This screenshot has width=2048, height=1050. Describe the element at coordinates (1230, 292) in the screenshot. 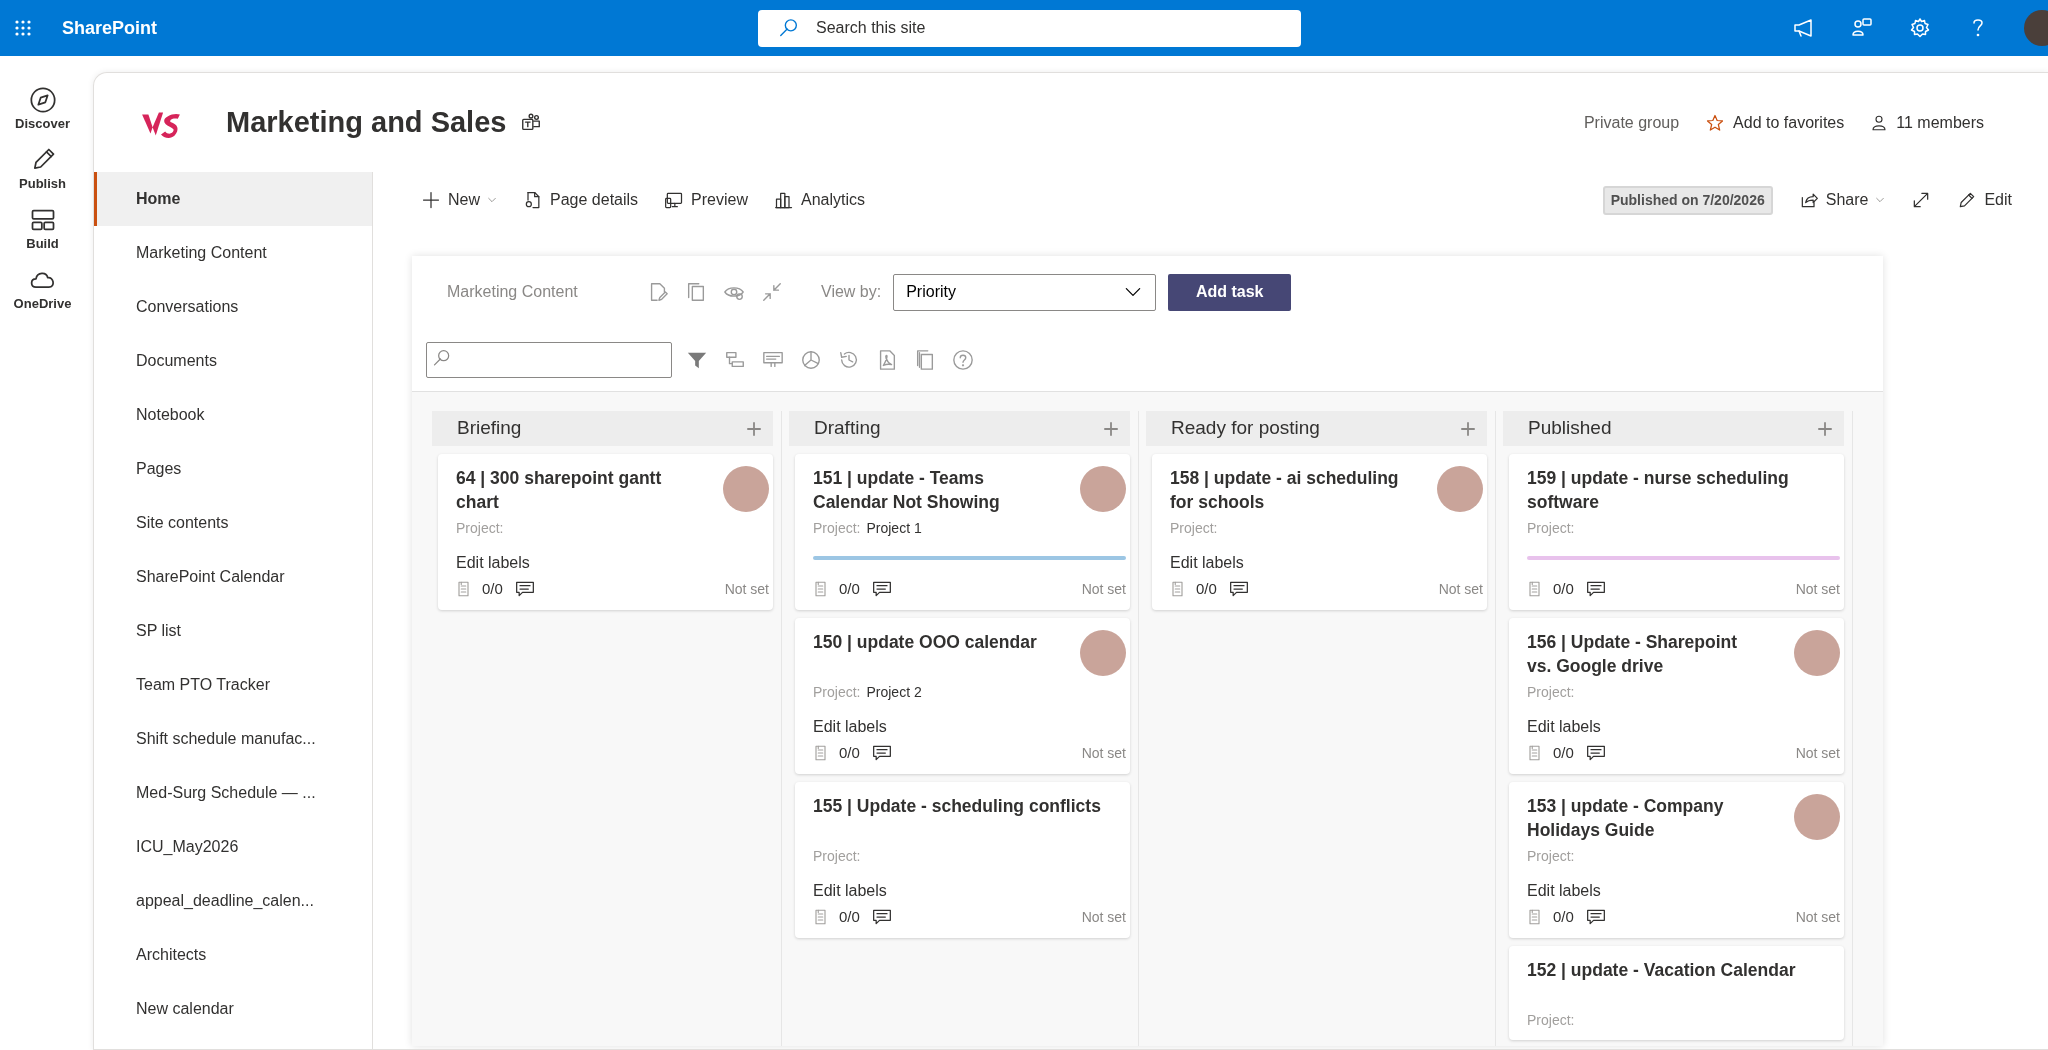

I see `add-task-button: Add task` at that location.